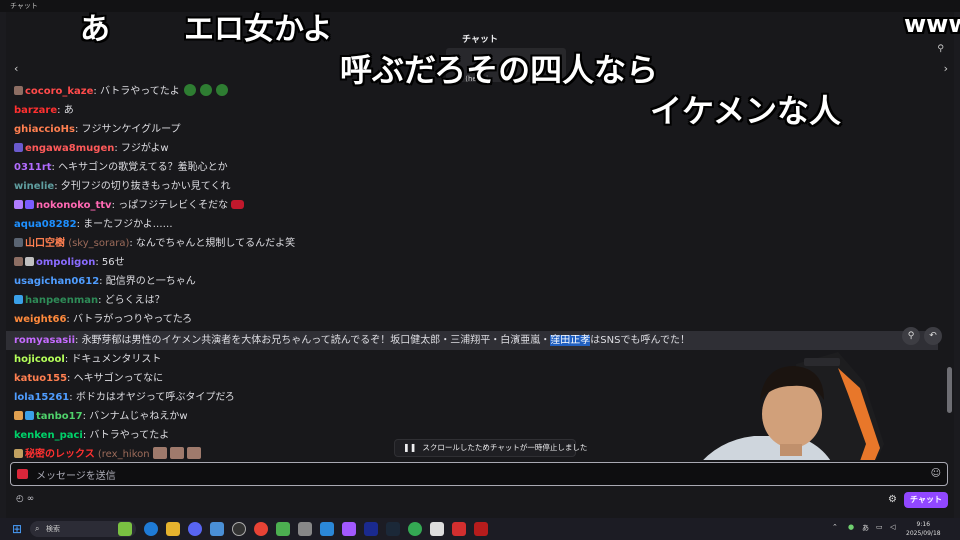 This screenshot has width=960, height=540. Describe the element at coordinates (144, 148) in the screenshot. I see `chat-text: フジがよw` at that location.